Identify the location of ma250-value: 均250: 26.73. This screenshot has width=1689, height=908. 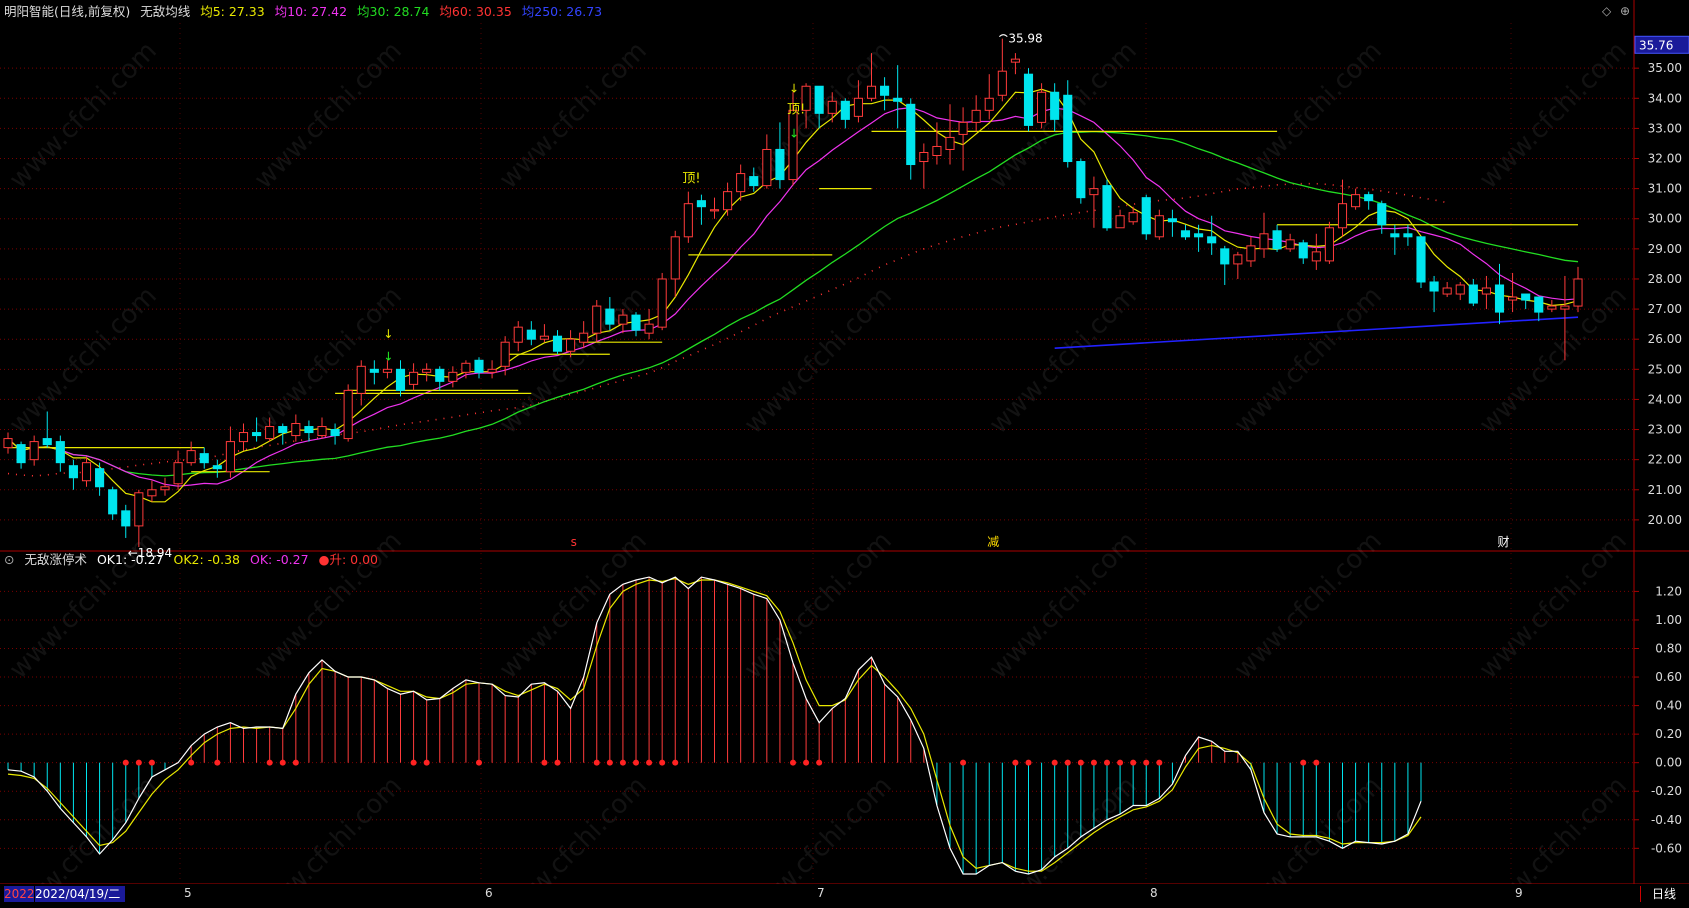
(562, 11).